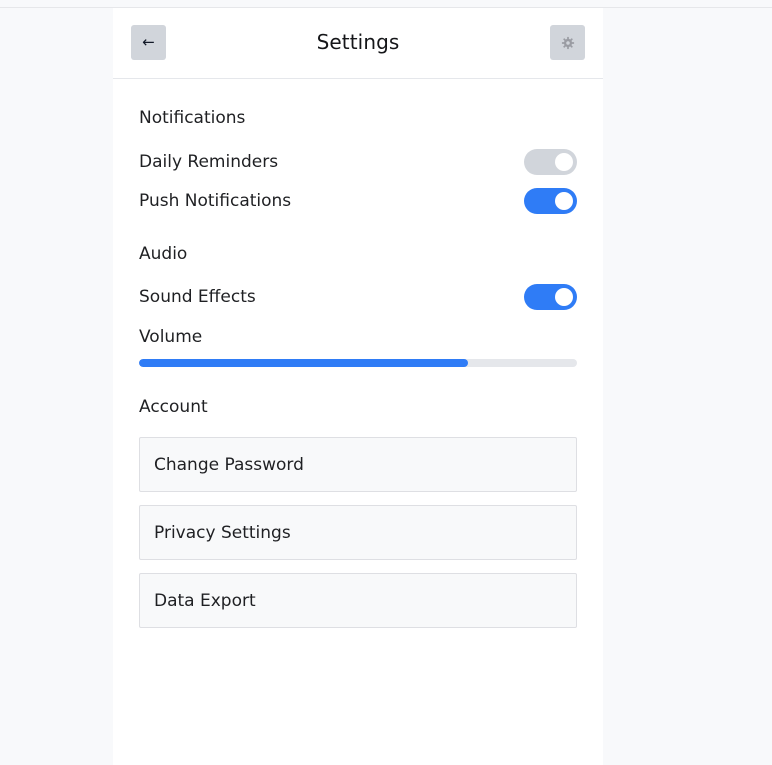  I want to click on settings-gear-button, so click(567, 42).